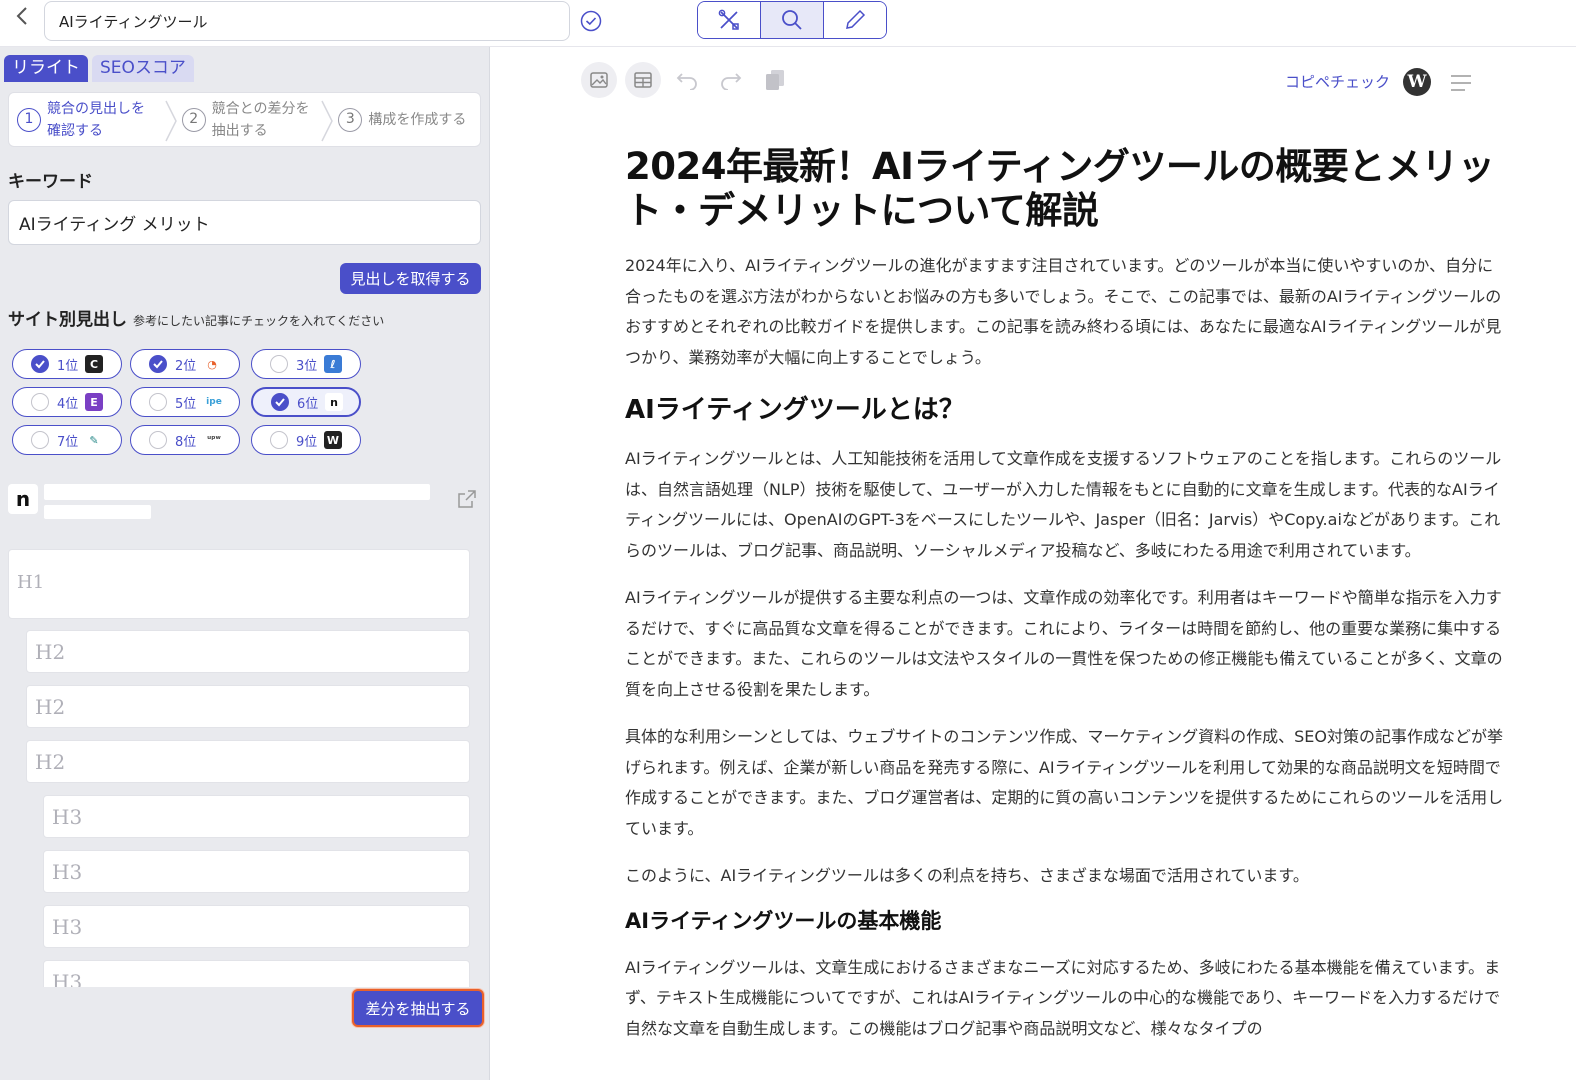 This screenshot has width=1576, height=1080. What do you see at coordinates (1065, 189) in the screenshot?
I see `article-title: 2024年最新！AIライティングツールの概要とメリット・デメリットについて解説` at bounding box center [1065, 189].